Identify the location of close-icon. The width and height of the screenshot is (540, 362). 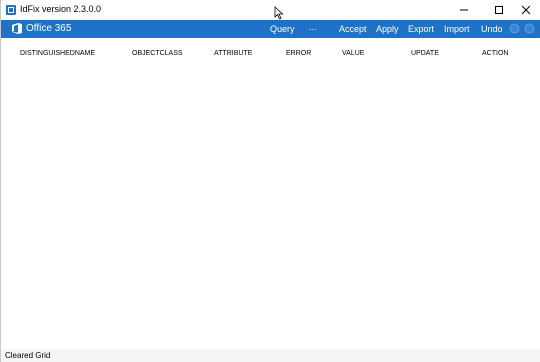
(526, 10).